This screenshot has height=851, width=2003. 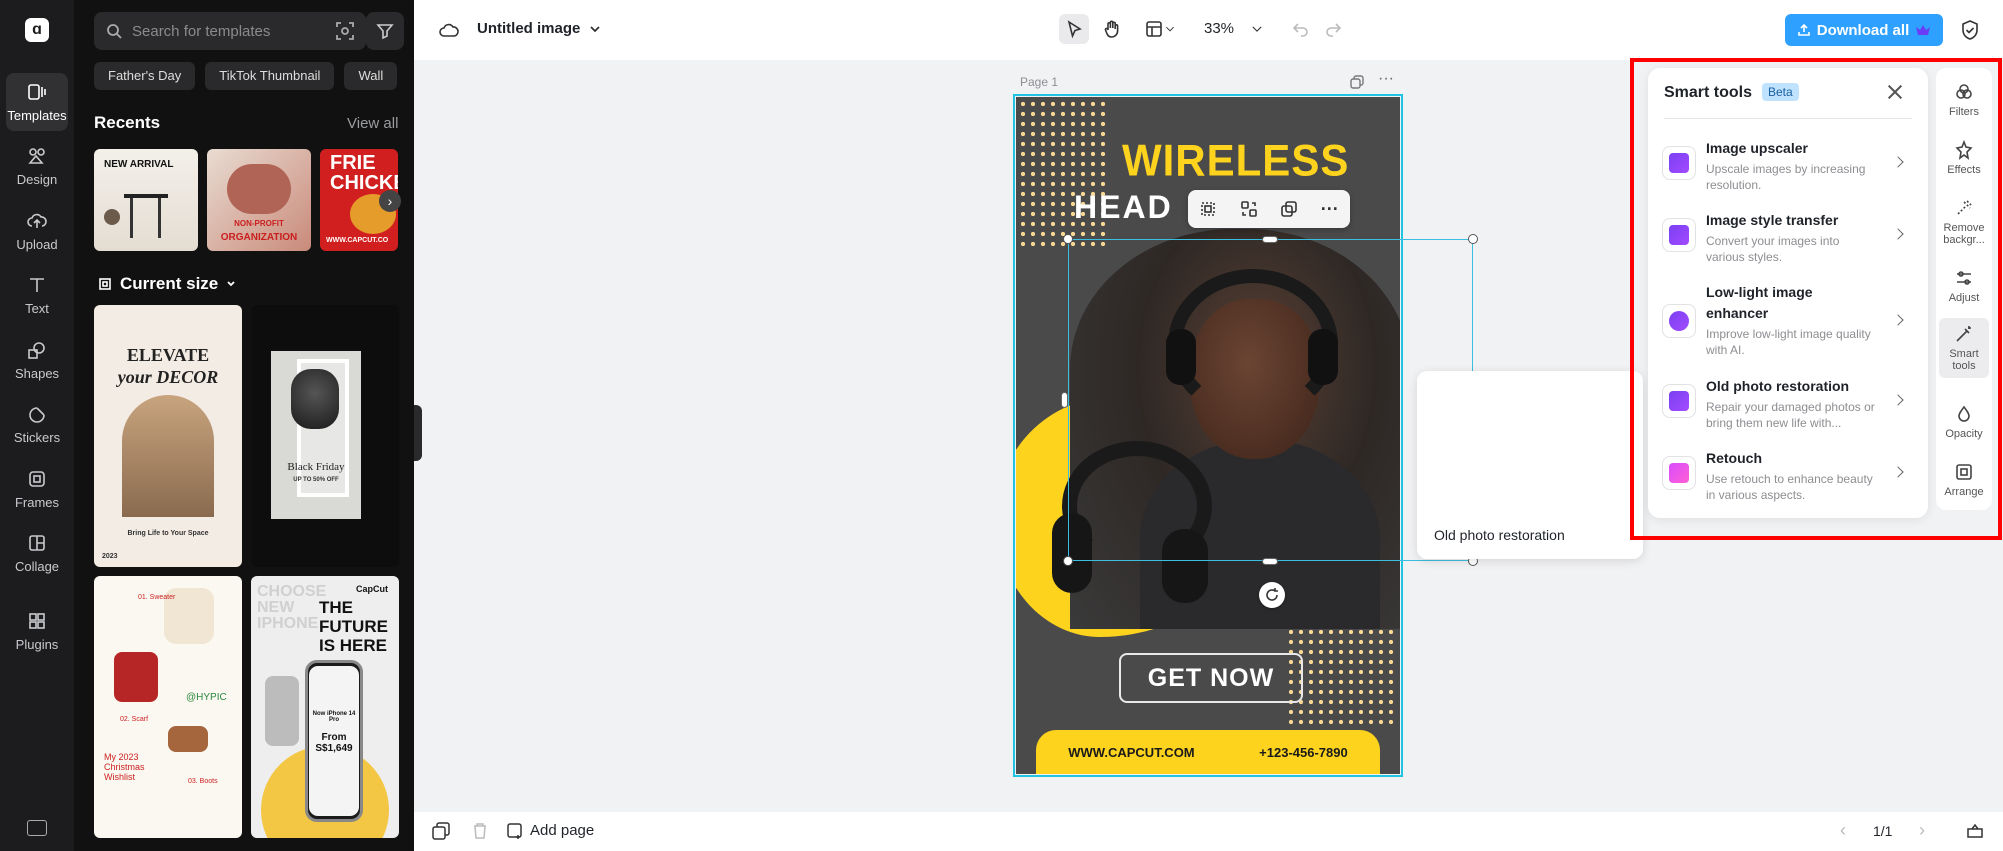 I want to click on download-label: Download all, so click(x=1863, y=30).